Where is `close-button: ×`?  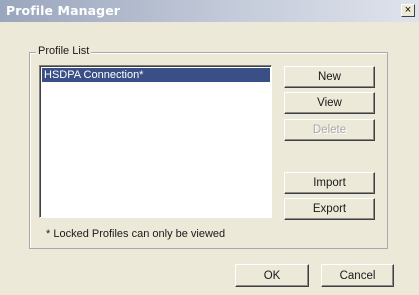
close-button: × is located at coordinates (408, 10).